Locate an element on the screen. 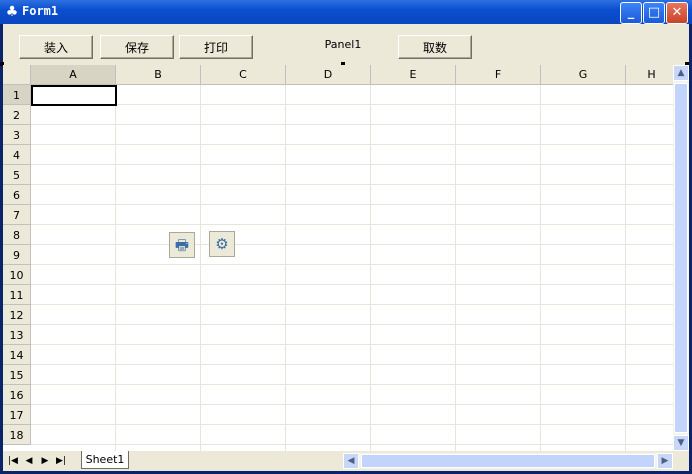  scroll-right-button: ▶ is located at coordinates (665, 461).